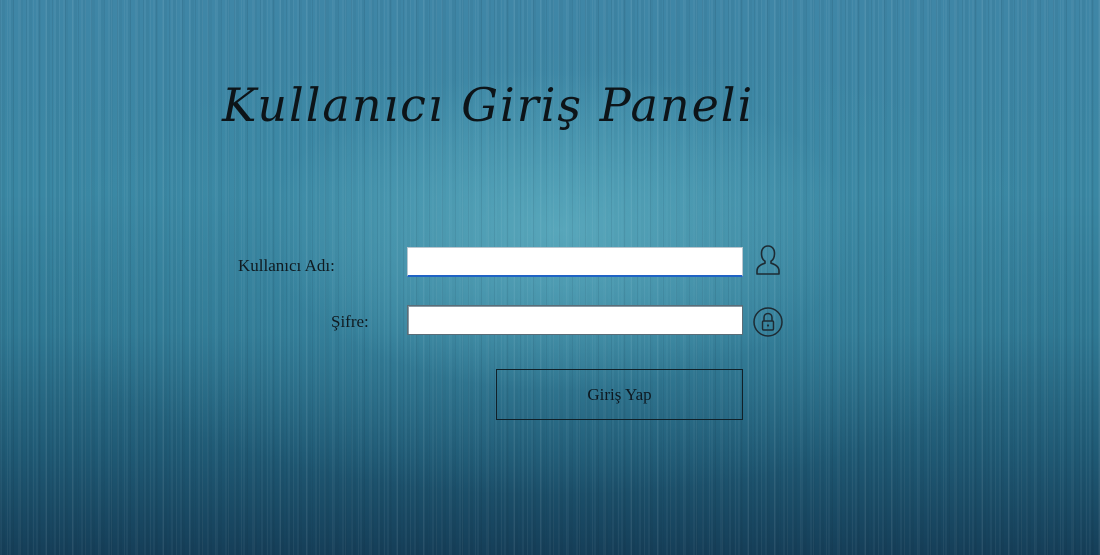  I want to click on password-input, so click(575, 320).